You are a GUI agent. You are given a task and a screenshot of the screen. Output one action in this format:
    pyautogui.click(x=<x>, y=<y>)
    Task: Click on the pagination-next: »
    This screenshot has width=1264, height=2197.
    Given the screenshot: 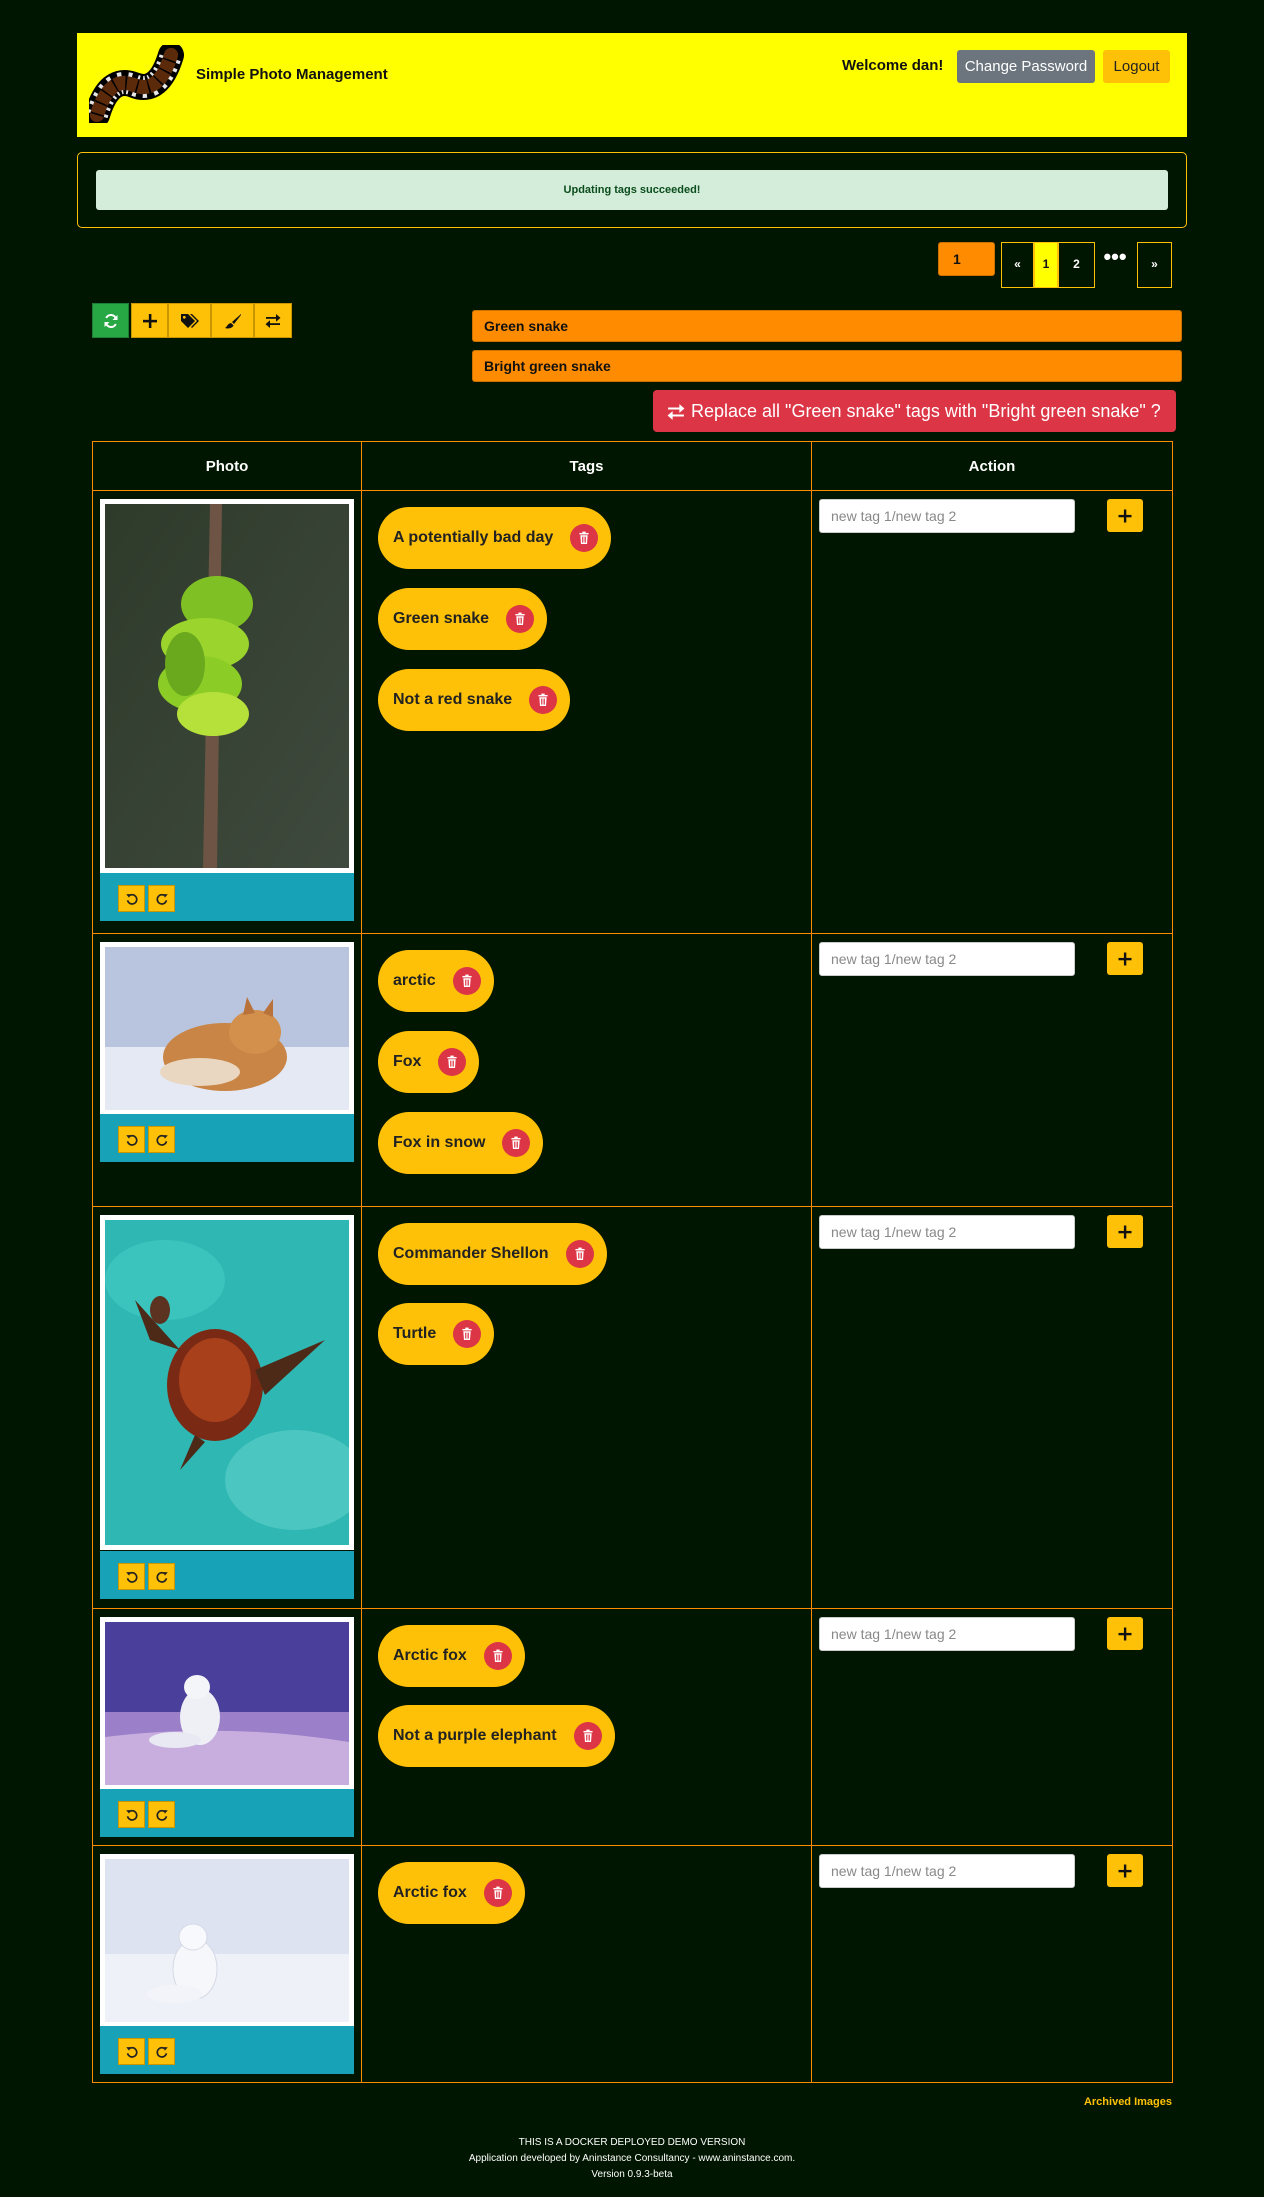 What is the action you would take?
    pyautogui.click(x=1154, y=265)
    